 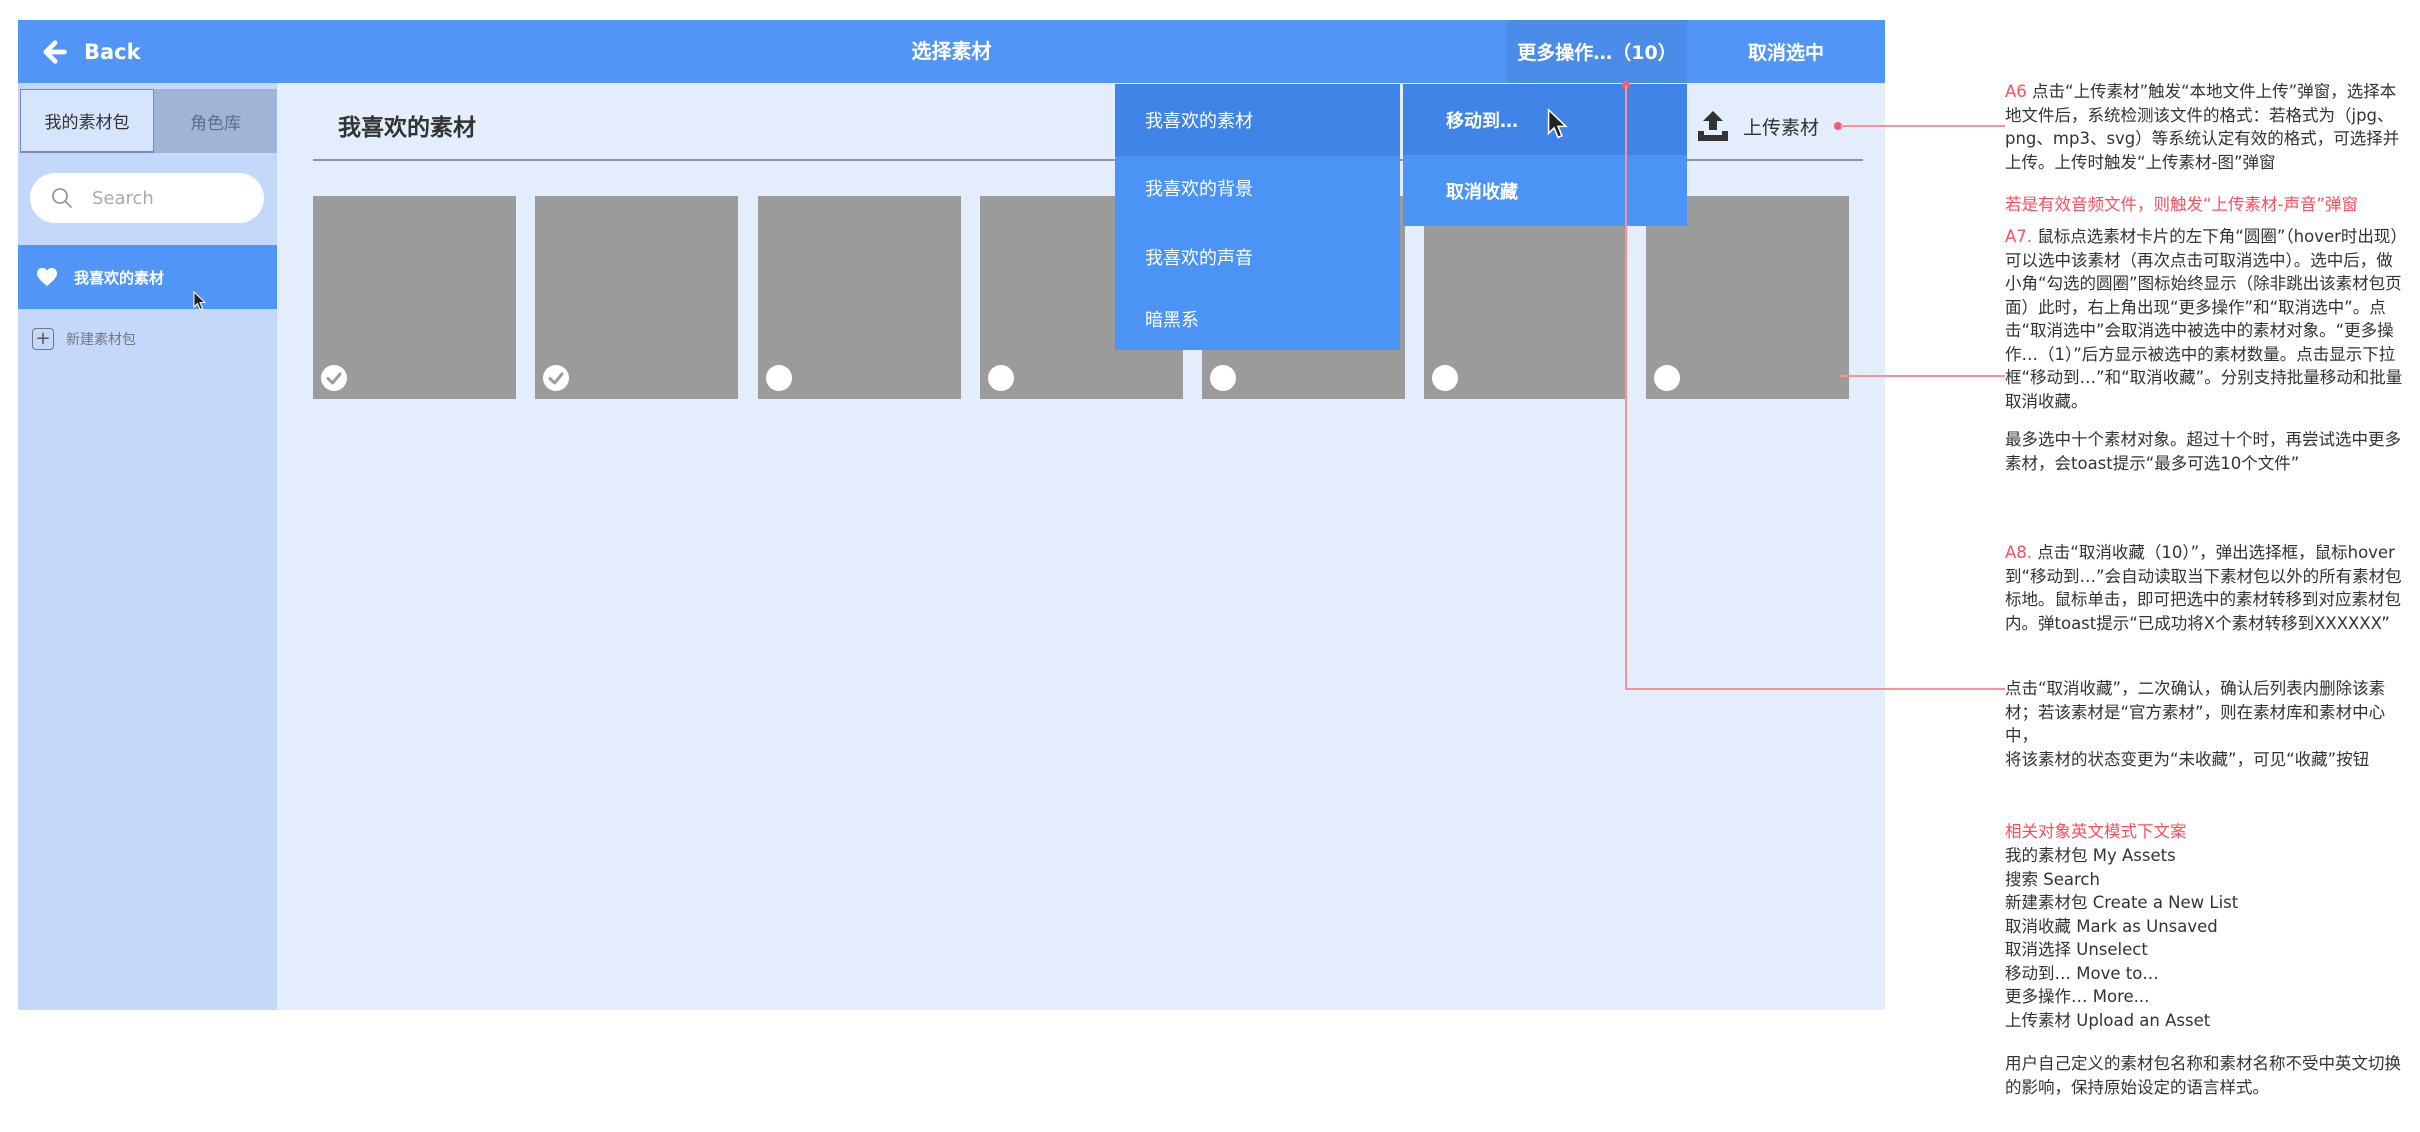 I want to click on new-list-button: + 新建素材包, so click(x=84, y=339).